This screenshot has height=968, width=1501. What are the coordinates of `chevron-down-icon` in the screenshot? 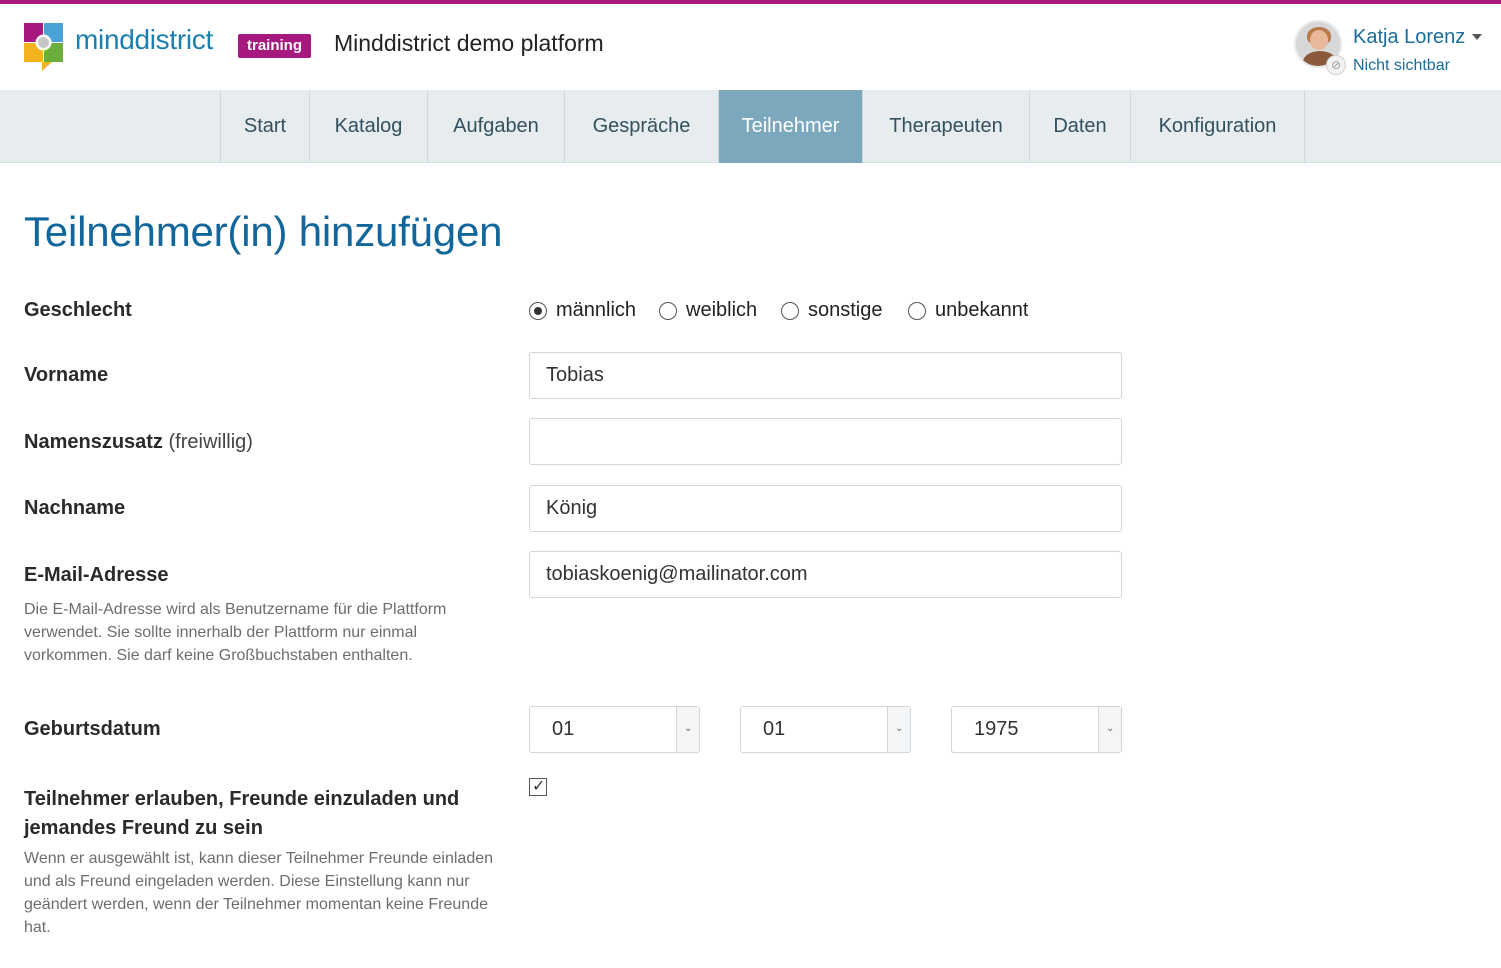 It's located at (1477, 37).